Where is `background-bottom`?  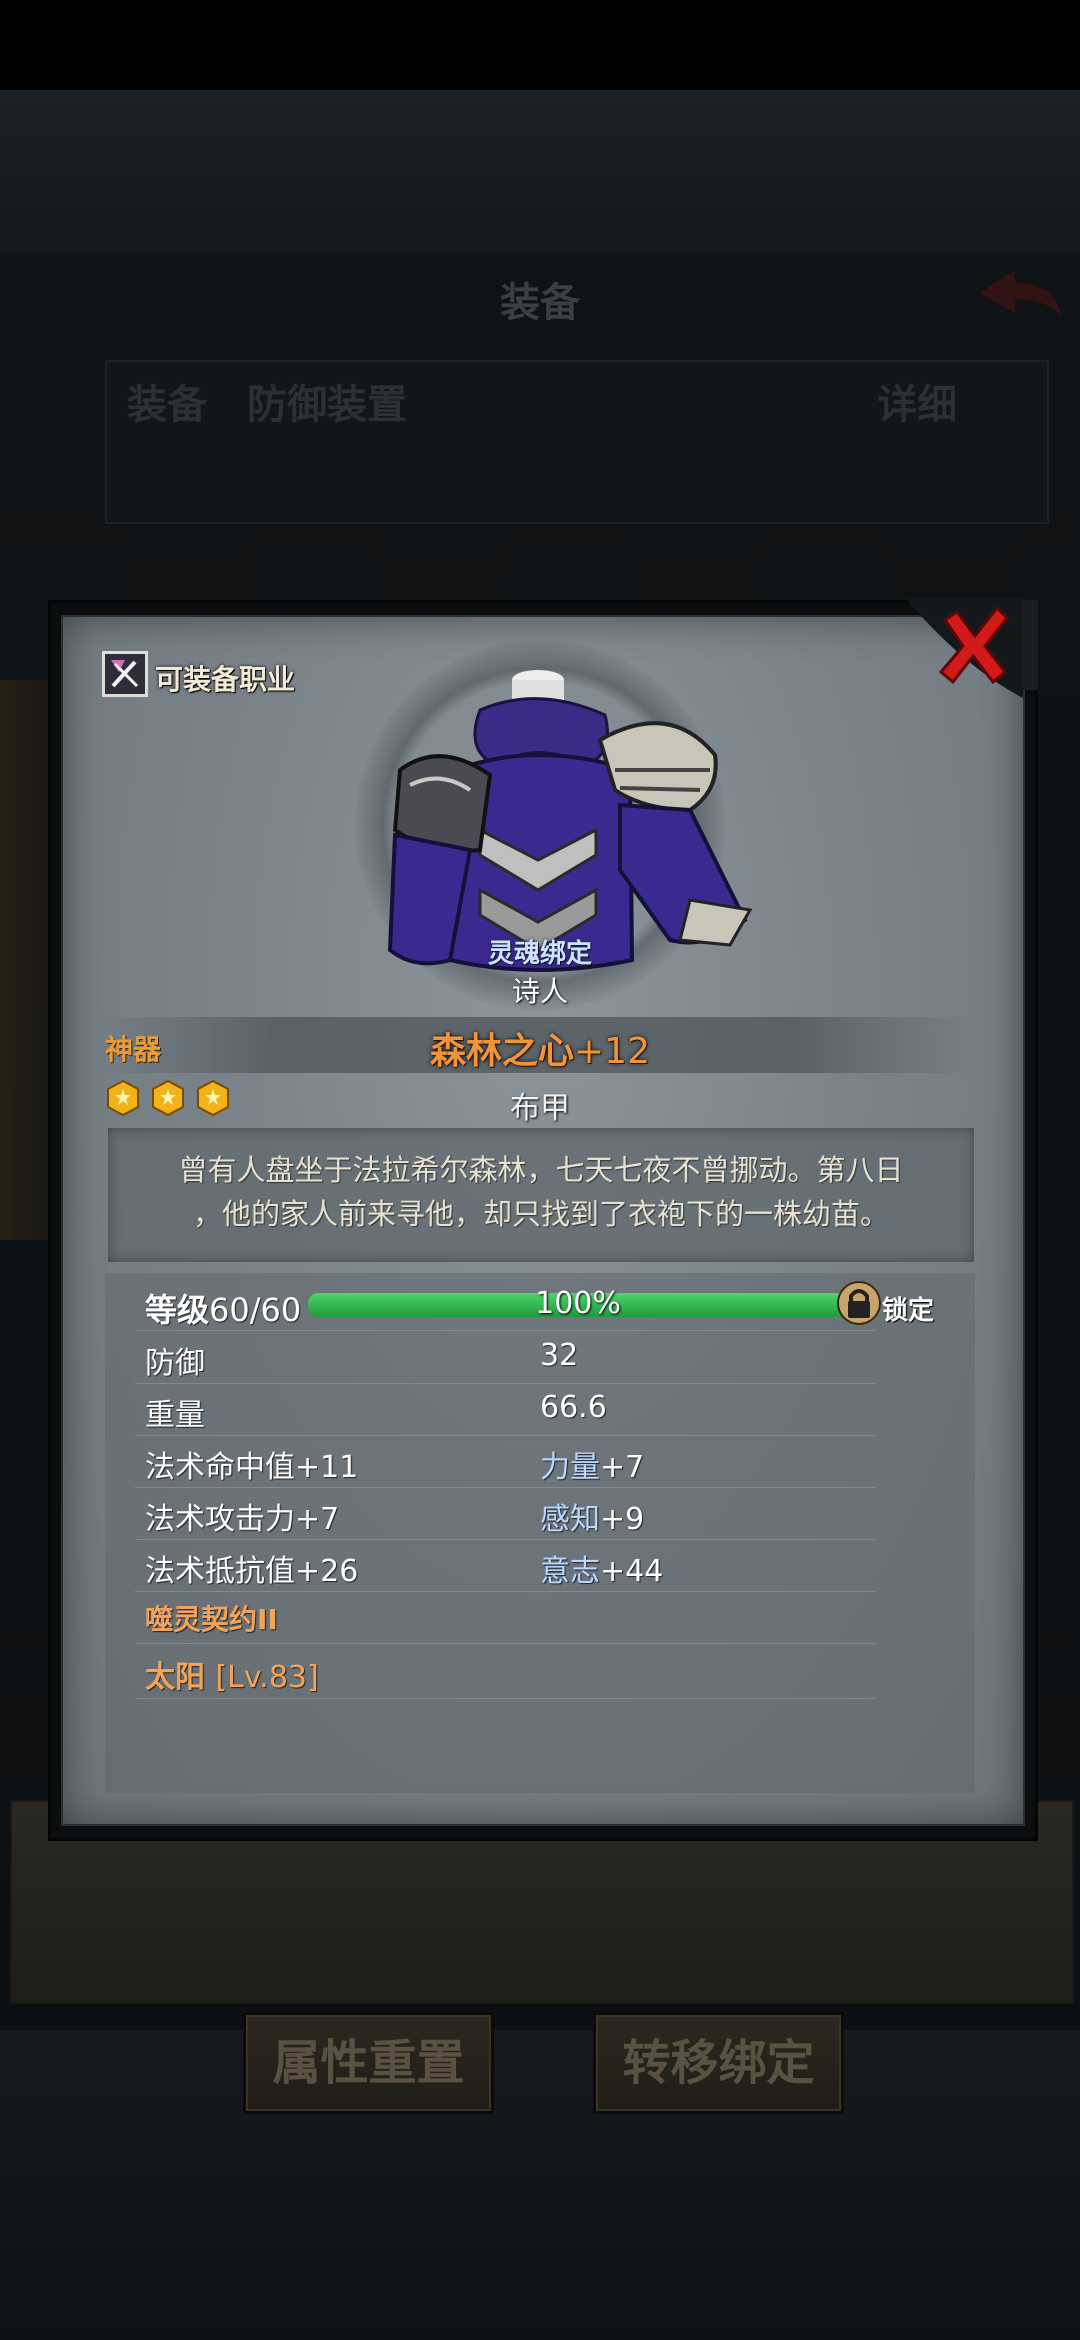
background-bottom is located at coordinates (540, 2185).